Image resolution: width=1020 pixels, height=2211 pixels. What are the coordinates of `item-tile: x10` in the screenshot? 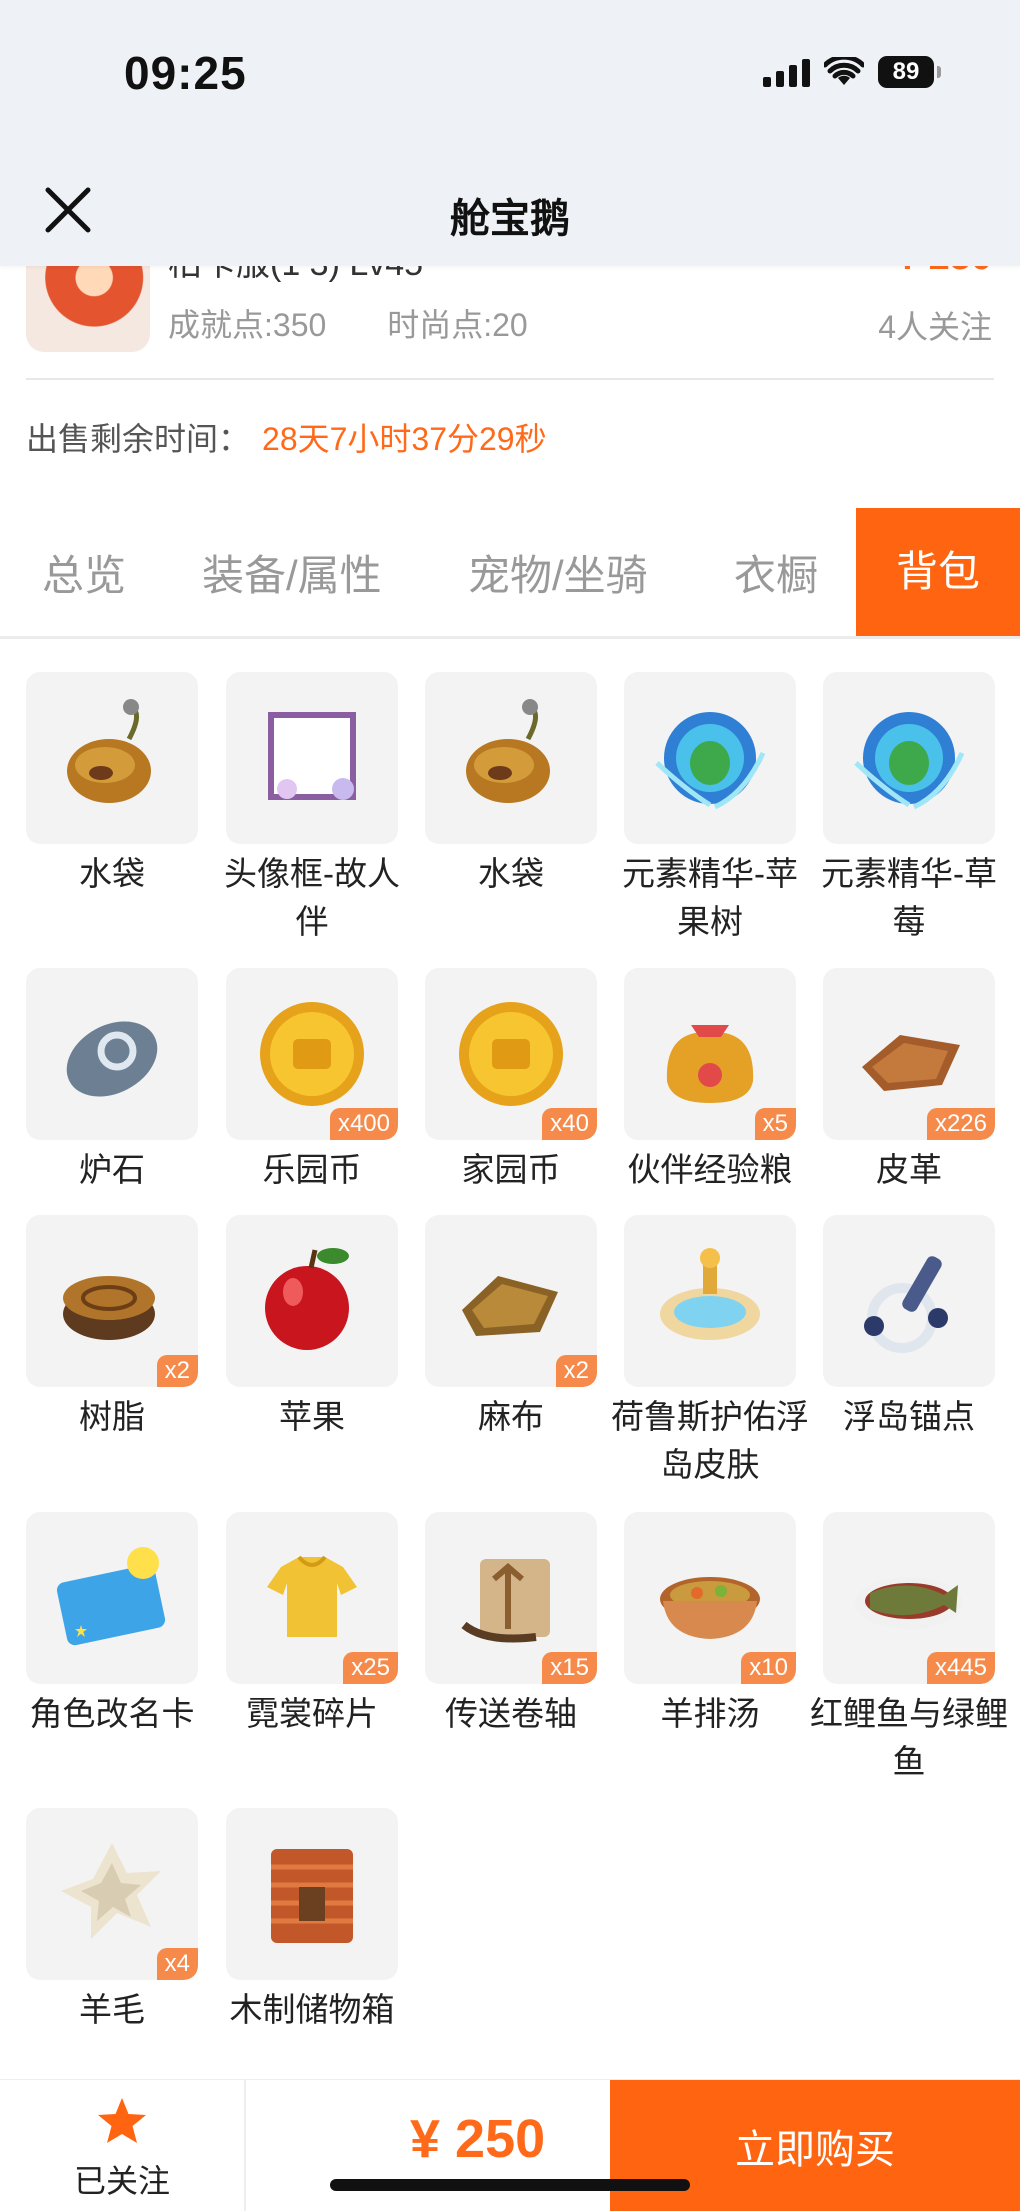 It's located at (710, 1598).